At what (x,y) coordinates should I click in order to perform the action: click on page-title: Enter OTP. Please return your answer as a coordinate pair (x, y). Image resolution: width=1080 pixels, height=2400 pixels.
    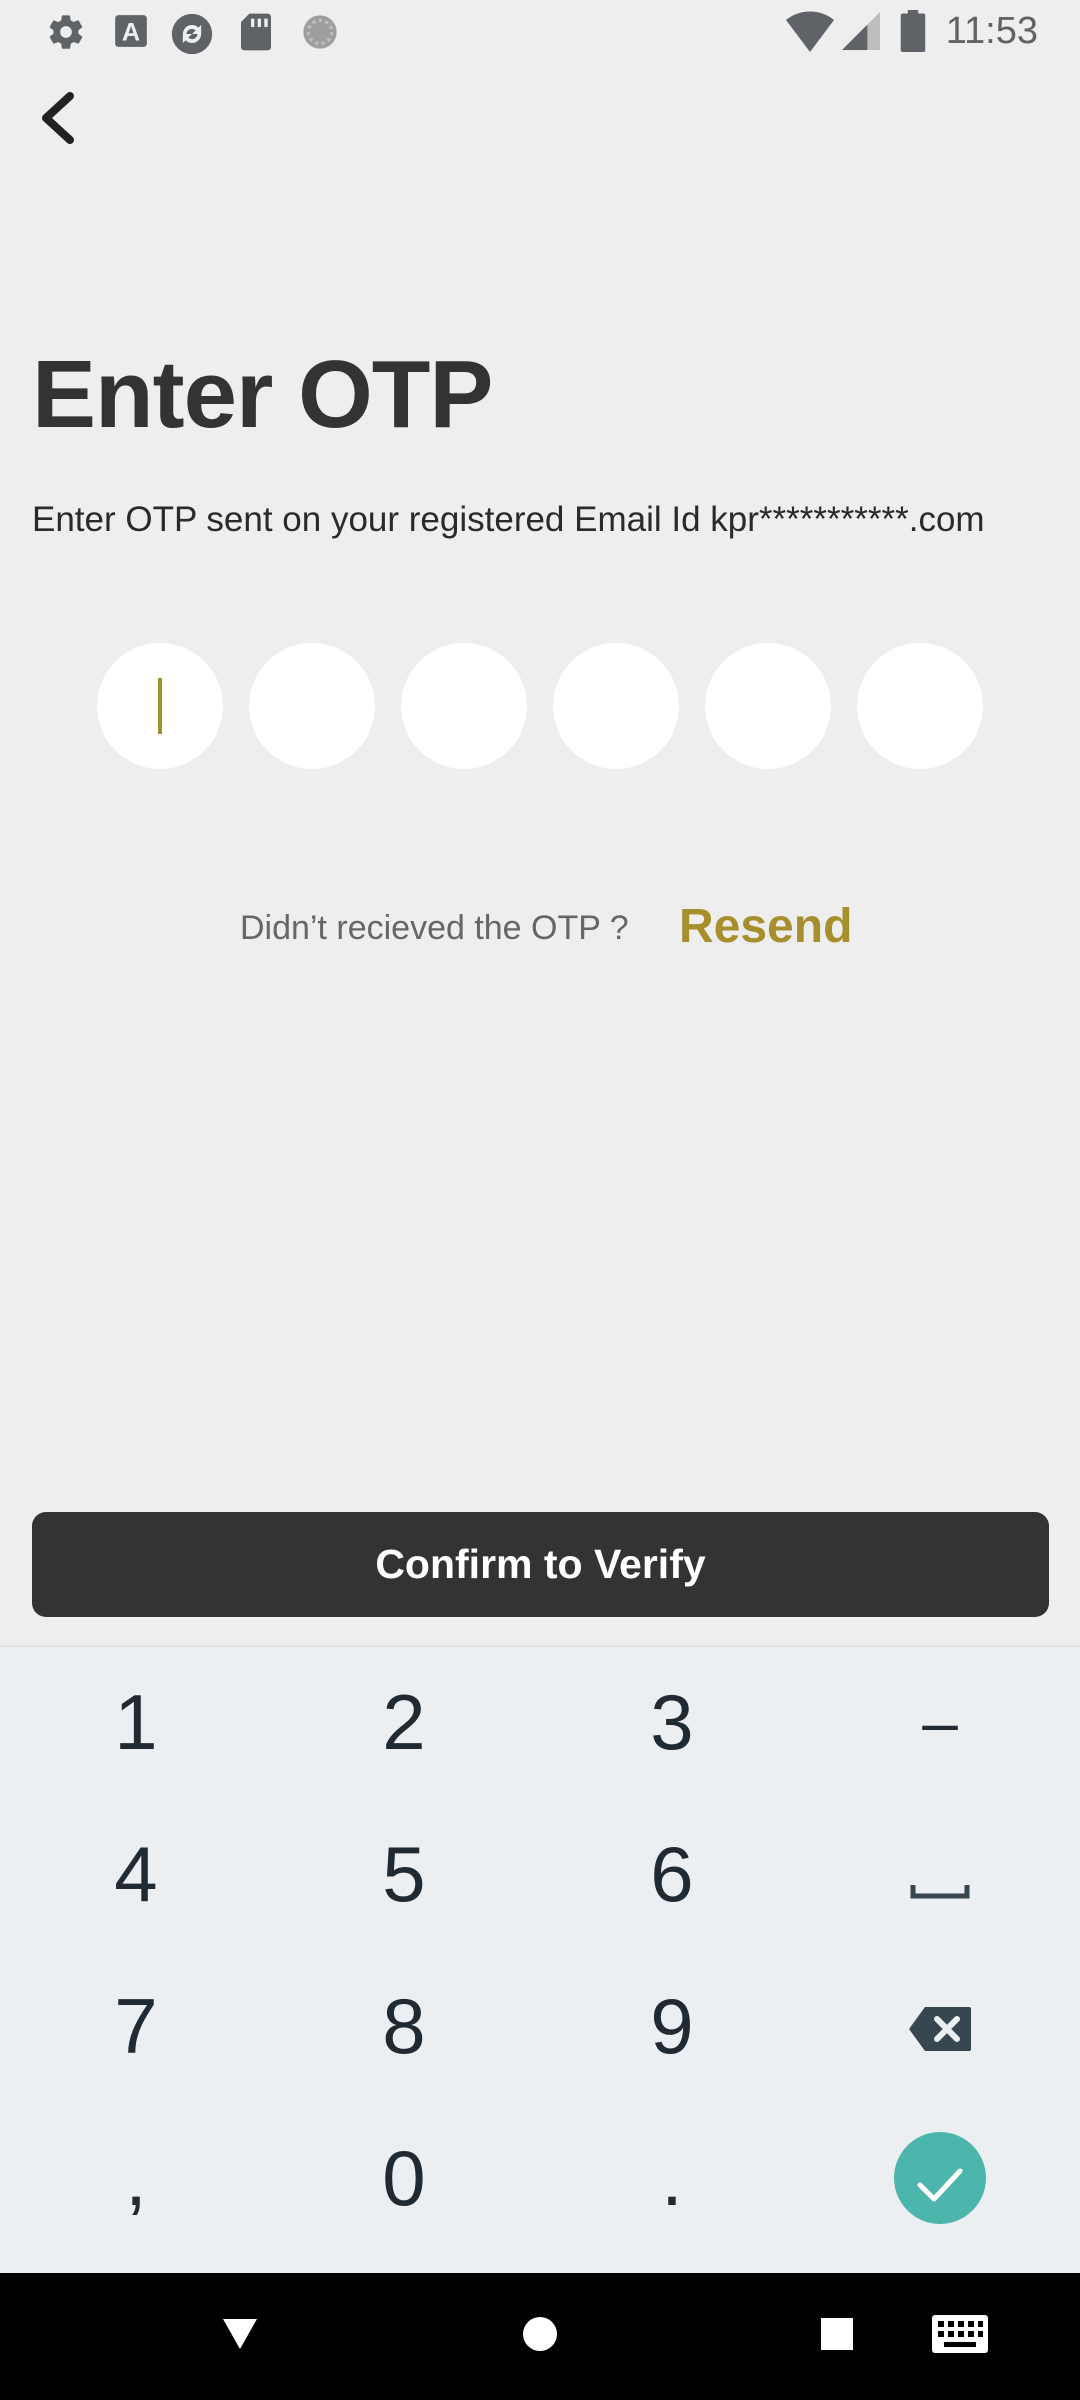
    Looking at the image, I should click on (262, 394).